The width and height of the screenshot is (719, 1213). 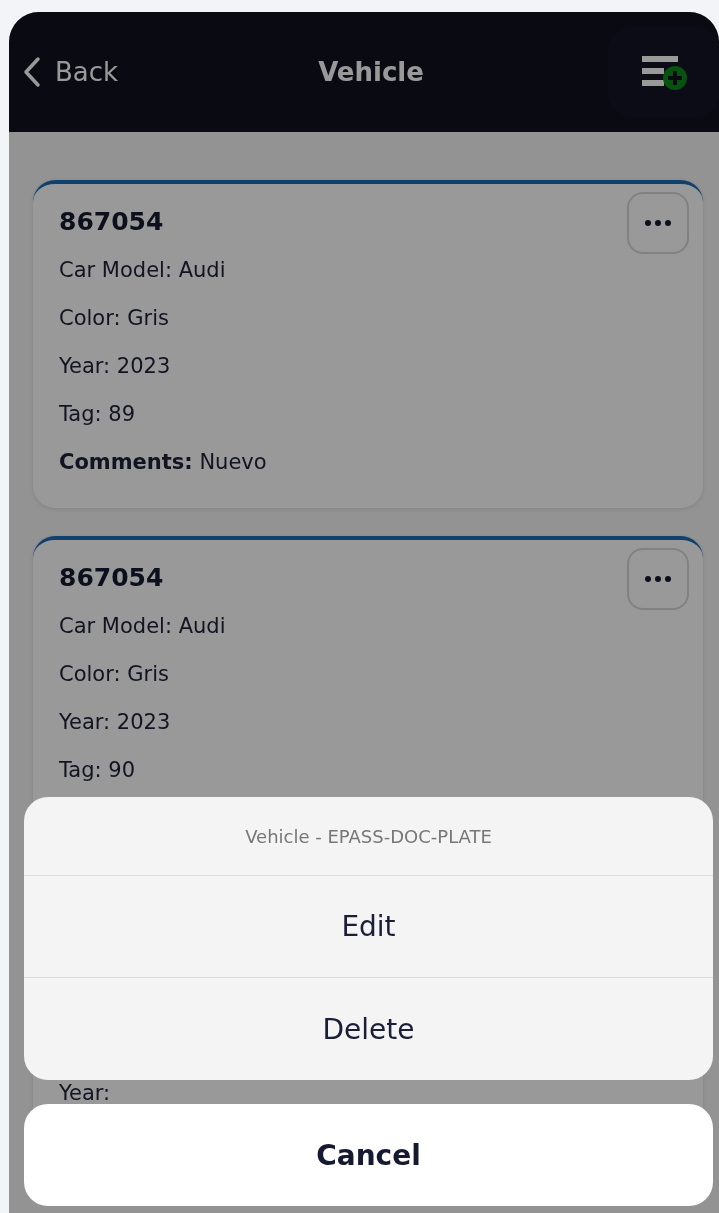 What do you see at coordinates (97, 414) in the screenshot?
I see `vehicle-field: Tag: 89` at bounding box center [97, 414].